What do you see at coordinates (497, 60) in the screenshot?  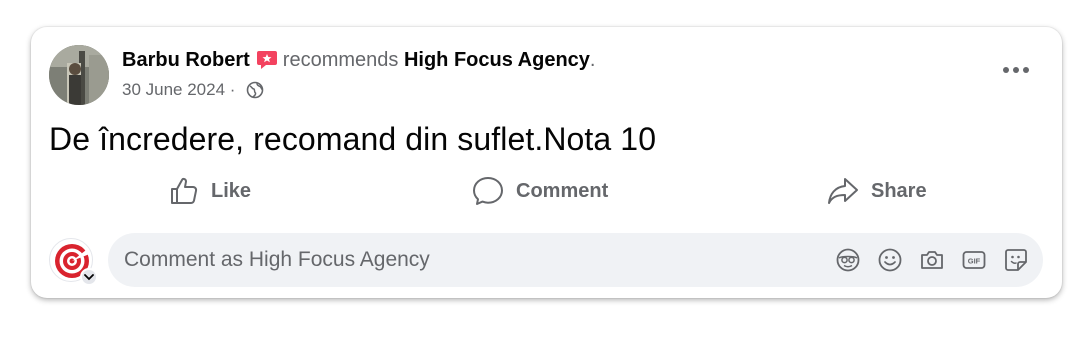 I see `page-name-link: High Focus Agency` at bounding box center [497, 60].